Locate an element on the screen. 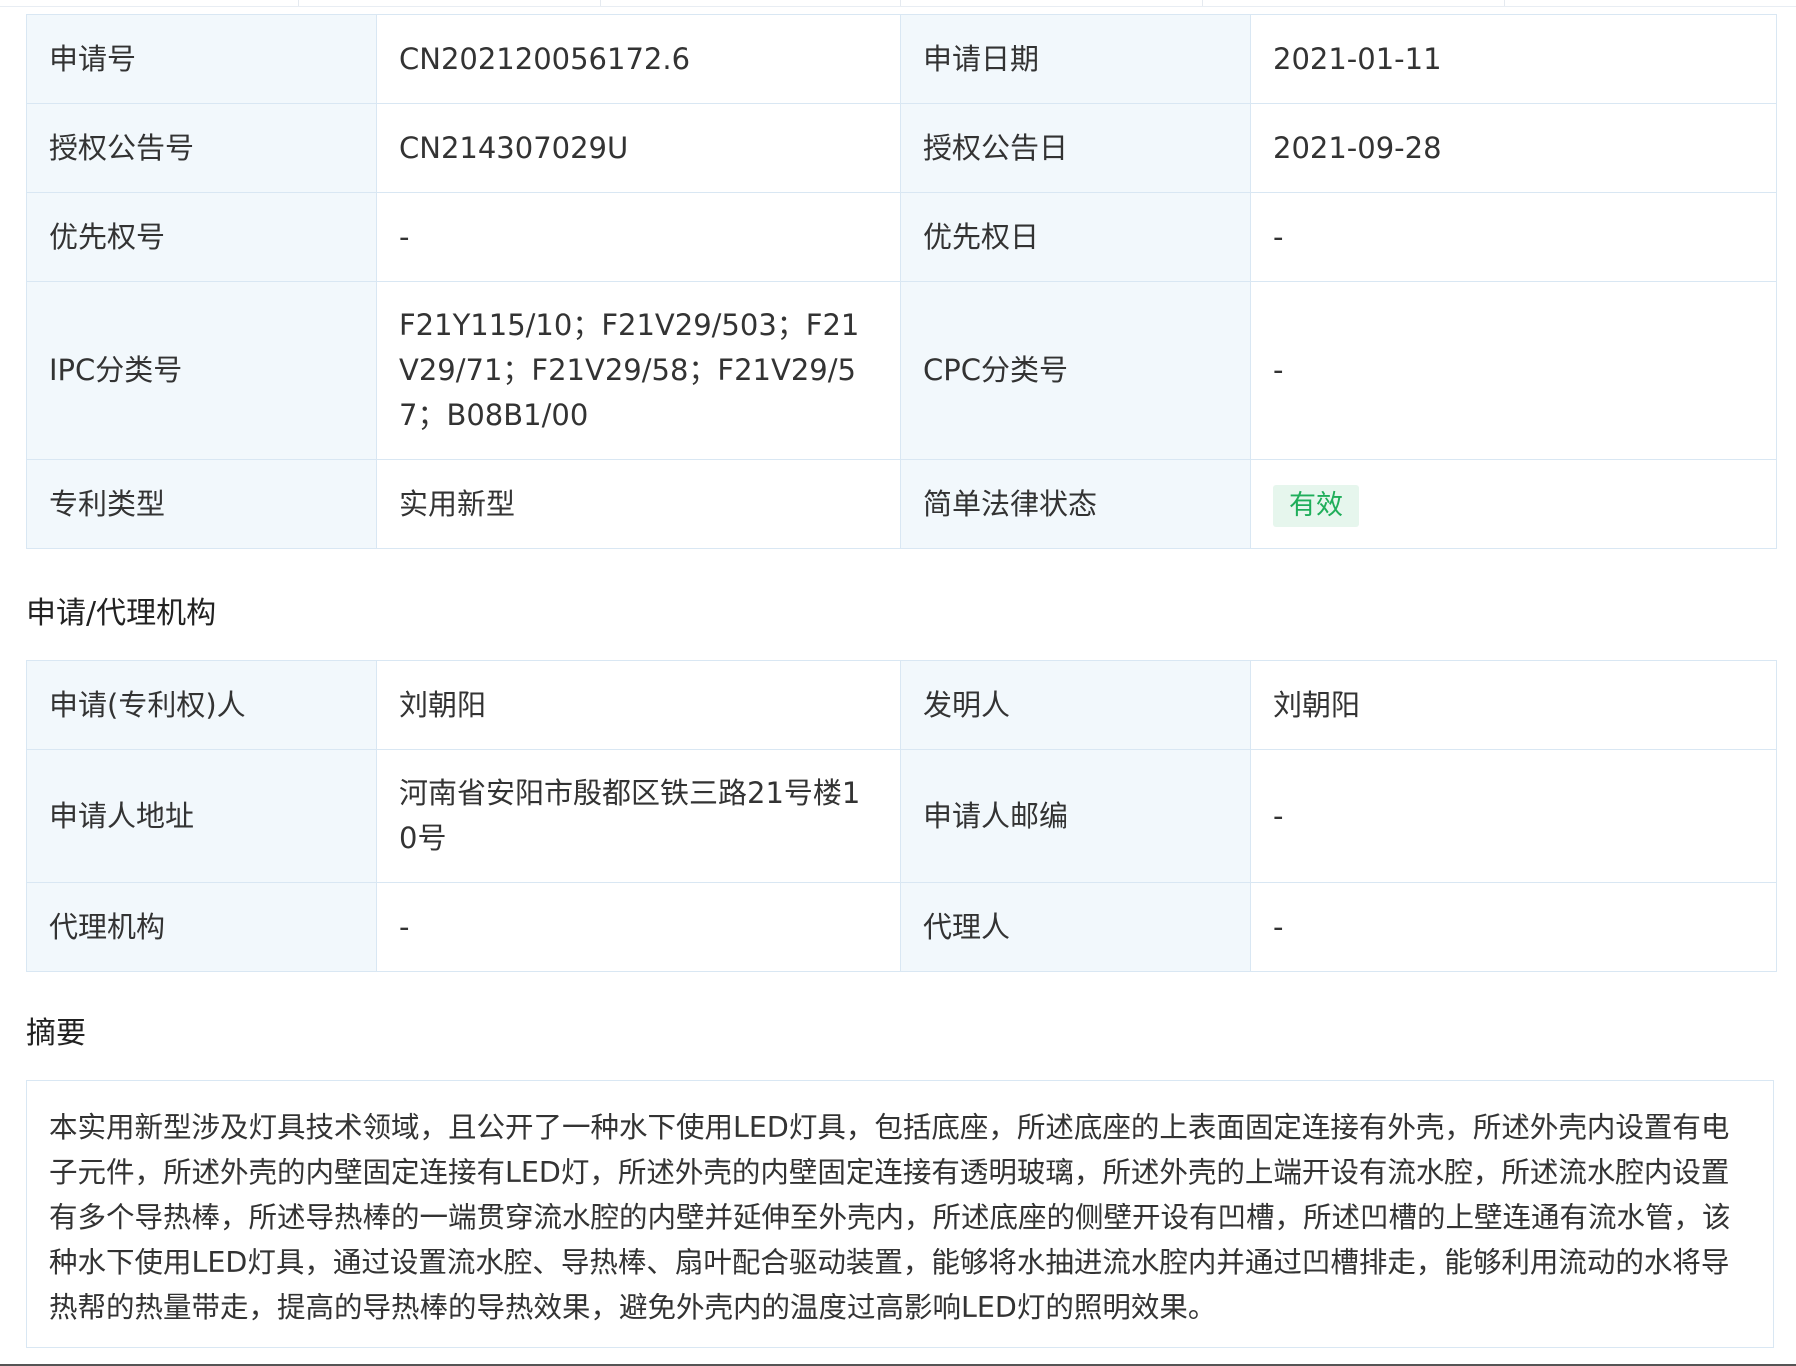 Image resolution: width=1796 pixels, height=1366 pixels. top-tab-strip is located at coordinates (898, 3).